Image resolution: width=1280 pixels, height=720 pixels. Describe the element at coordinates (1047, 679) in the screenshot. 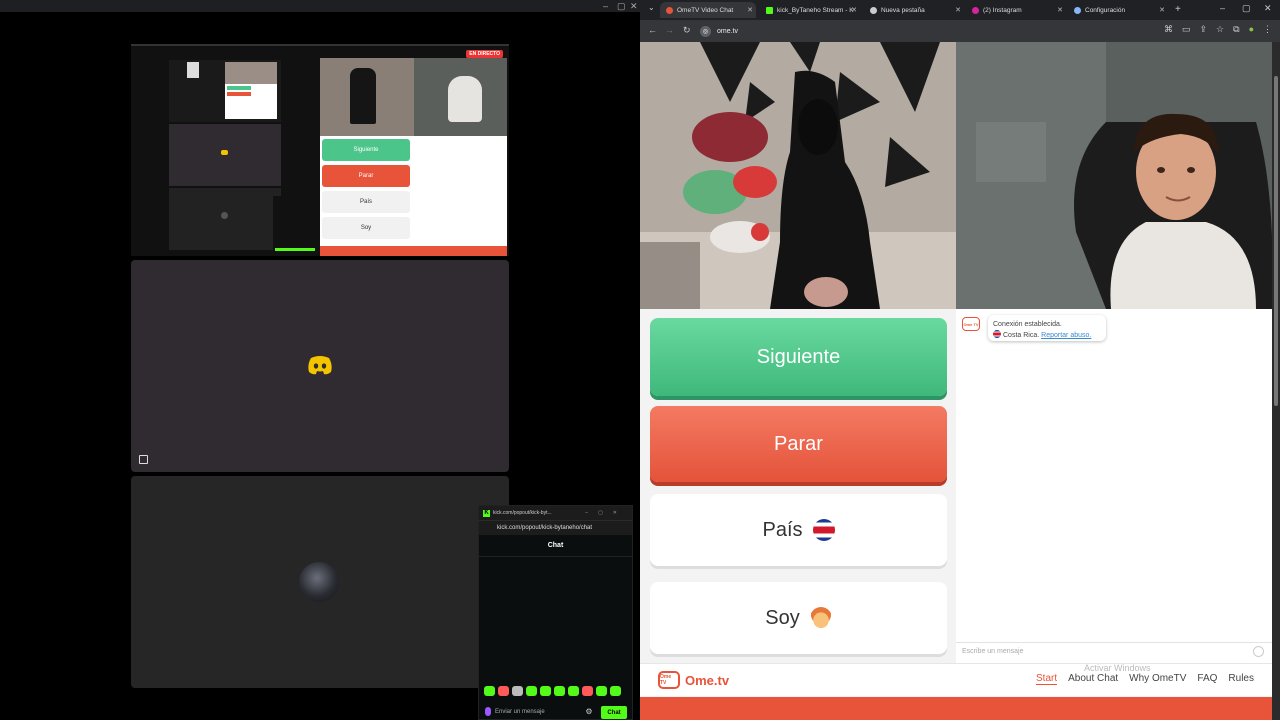

I see `footer-link-start: Start` at that location.